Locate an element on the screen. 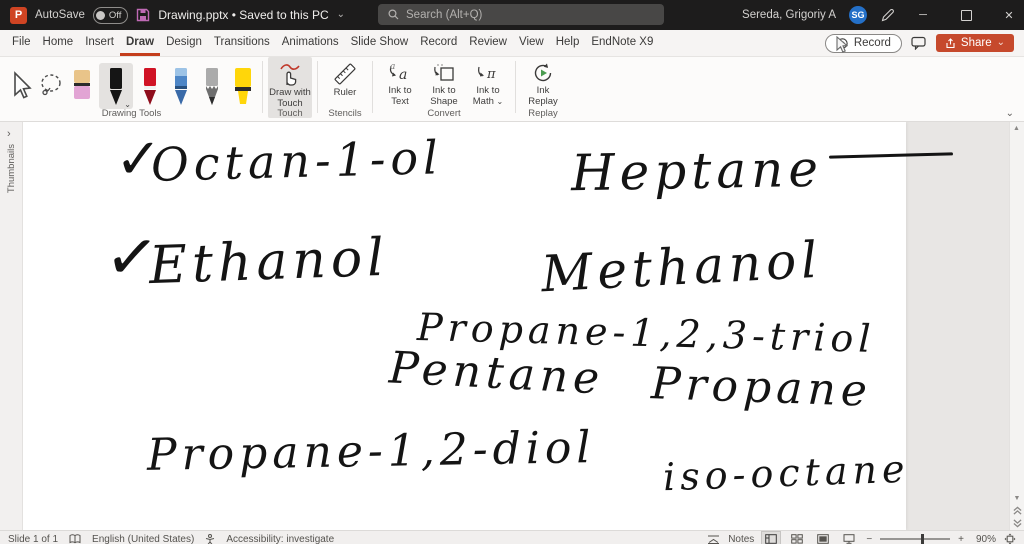 This screenshot has height=544, width=1024. save-icon is located at coordinates (143, 15).